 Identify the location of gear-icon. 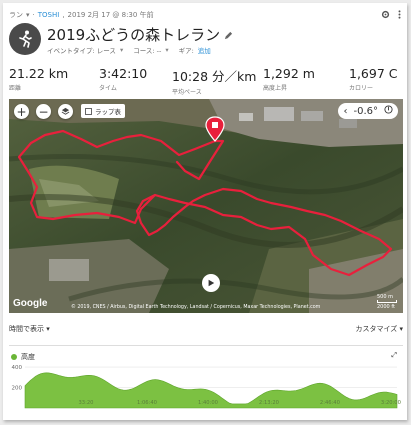
(385, 15).